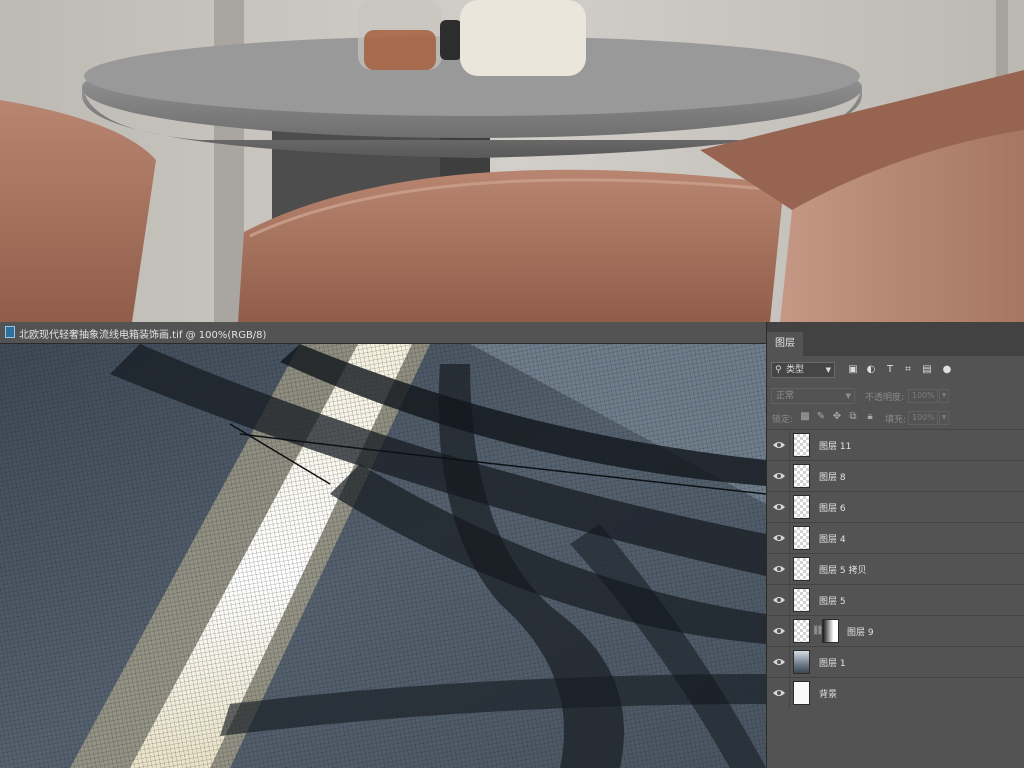 The height and width of the screenshot is (768, 1024). What do you see at coordinates (785, 344) in the screenshot?
I see `tab-layers: 图层` at bounding box center [785, 344].